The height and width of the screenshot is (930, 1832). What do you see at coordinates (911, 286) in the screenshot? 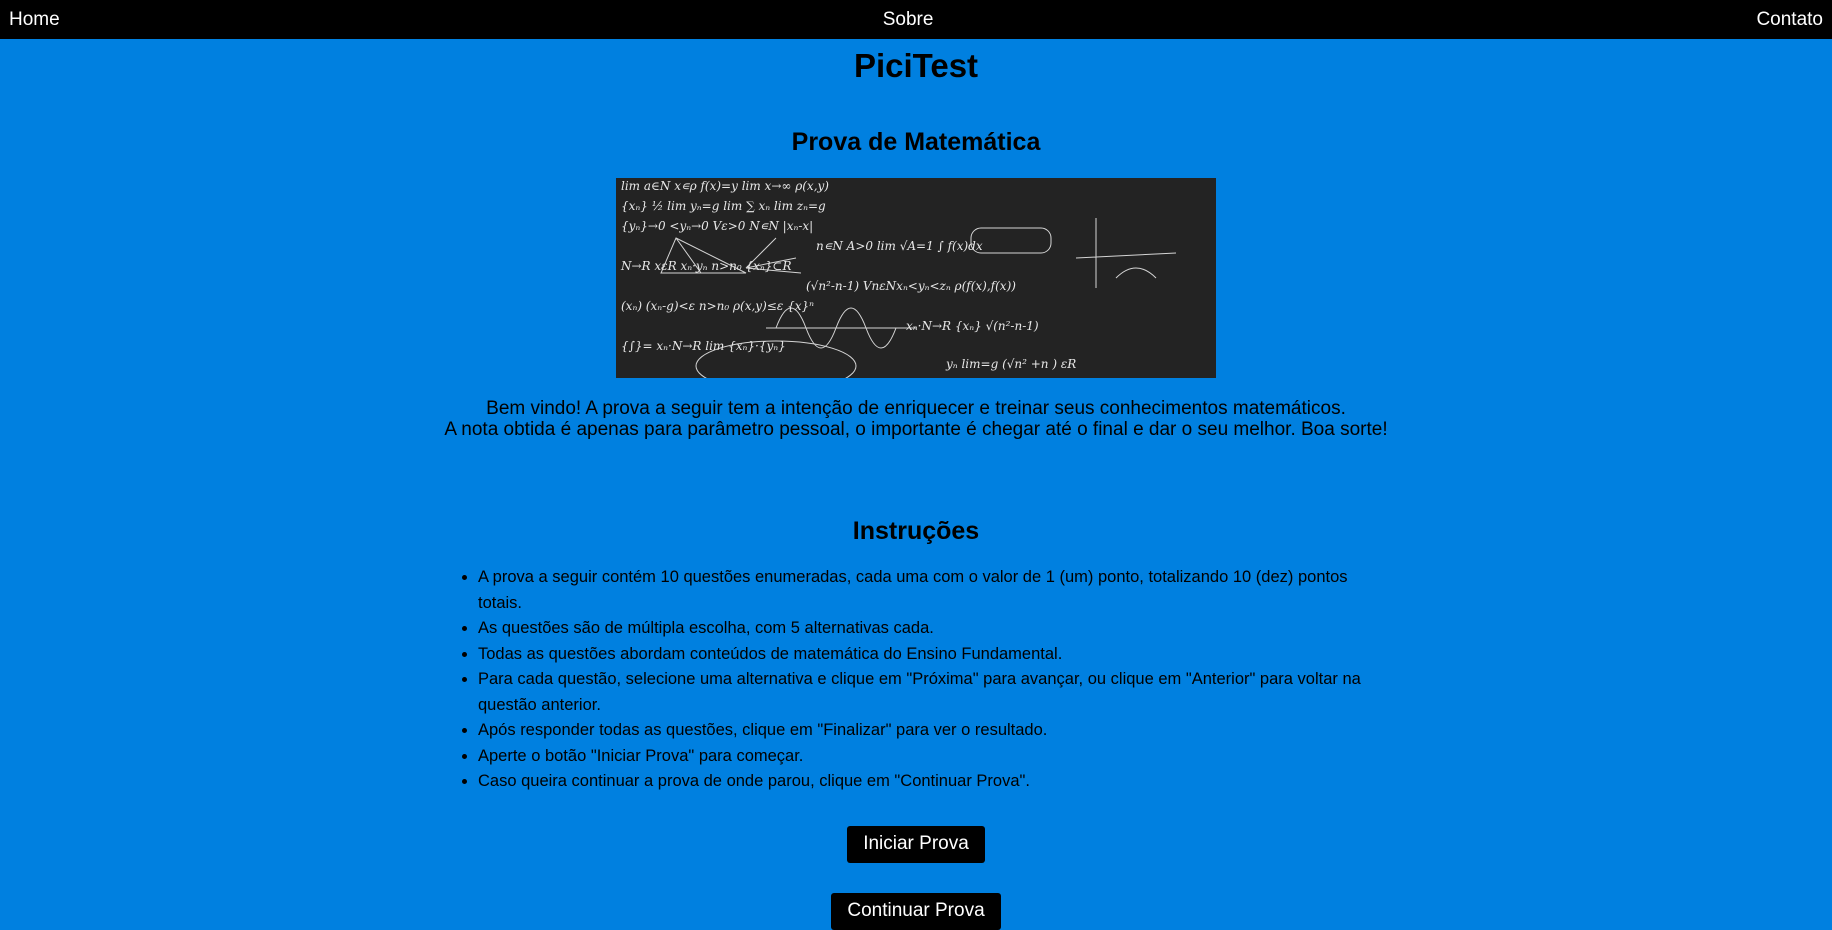
I see `svg-text:(√n²-n-1) VnεNxₙ<yₙ<zₙ ρ(f(x: (√n²-n-1) VnεNxₙ<yₙ<zₙ ρ(f(x),f(x))` at bounding box center [911, 286].